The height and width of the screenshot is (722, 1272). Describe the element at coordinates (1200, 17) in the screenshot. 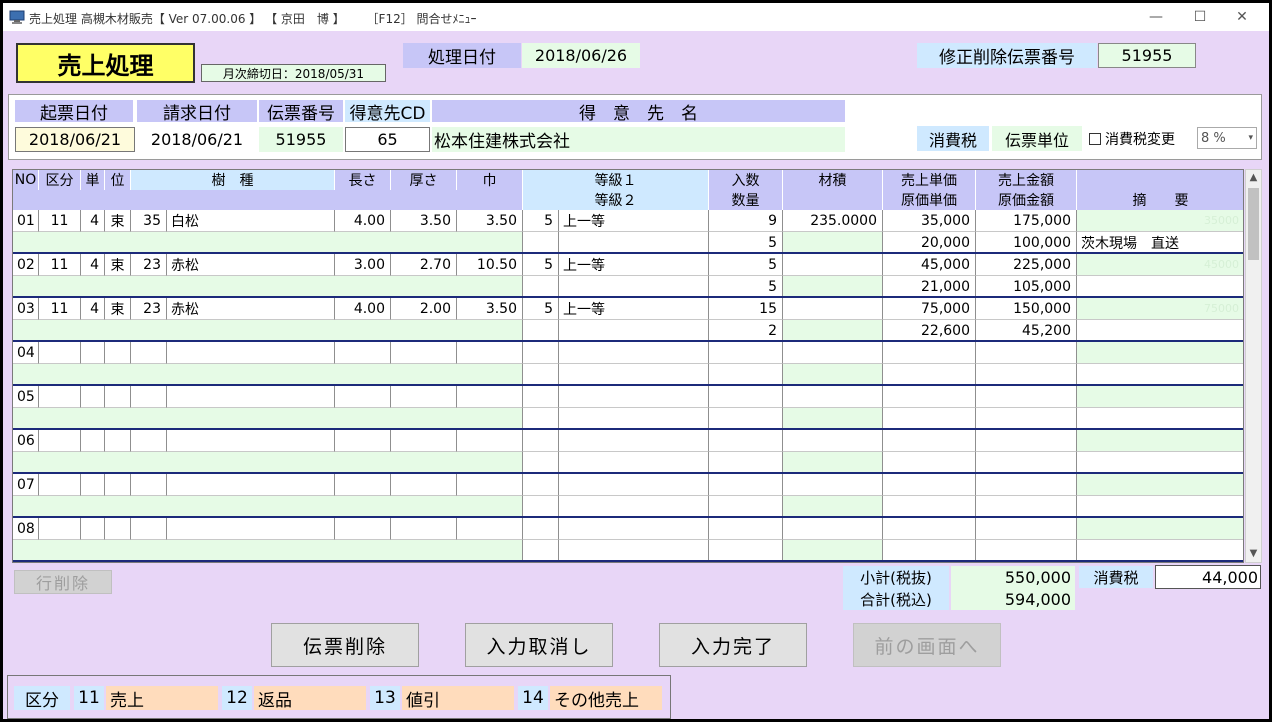

I see `maximize-button: ☐` at that location.